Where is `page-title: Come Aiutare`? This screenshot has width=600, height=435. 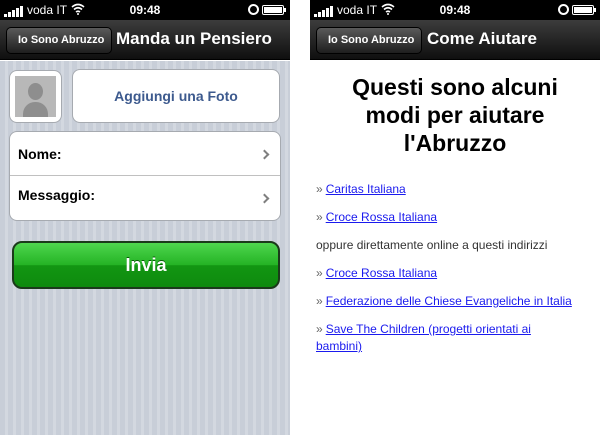
page-title: Come Aiutare is located at coordinates (482, 38).